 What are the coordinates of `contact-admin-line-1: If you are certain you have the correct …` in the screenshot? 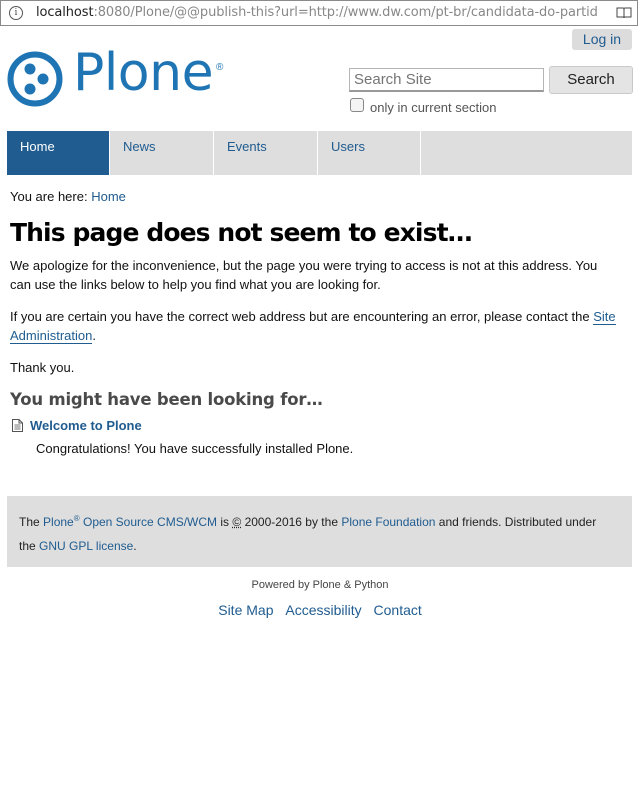 It's located at (300, 316).